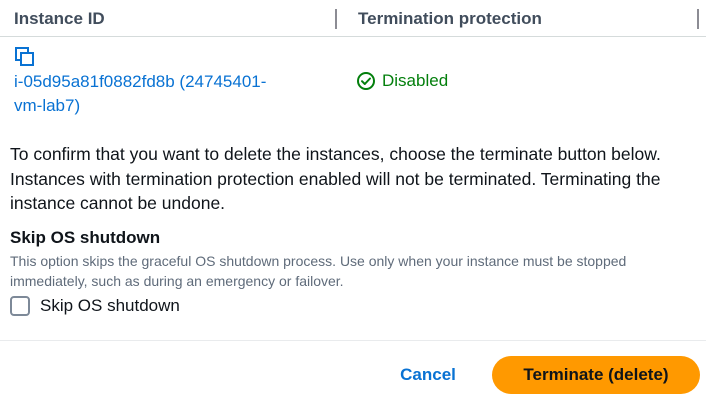  I want to click on instance-id-line-1: i-05d95a81f0882fd8b (24745401-, so click(140, 81).